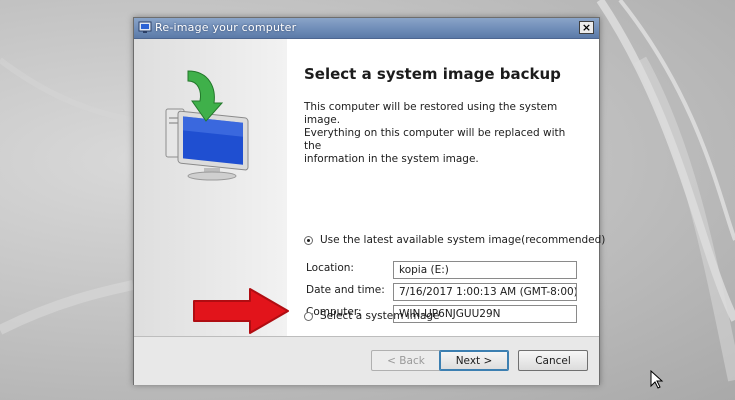 The height and width of the screenshot is (400, 735). Describe the element at coordinates (406, 360) in the screenshot. I see `back-button: < Back` at that location.